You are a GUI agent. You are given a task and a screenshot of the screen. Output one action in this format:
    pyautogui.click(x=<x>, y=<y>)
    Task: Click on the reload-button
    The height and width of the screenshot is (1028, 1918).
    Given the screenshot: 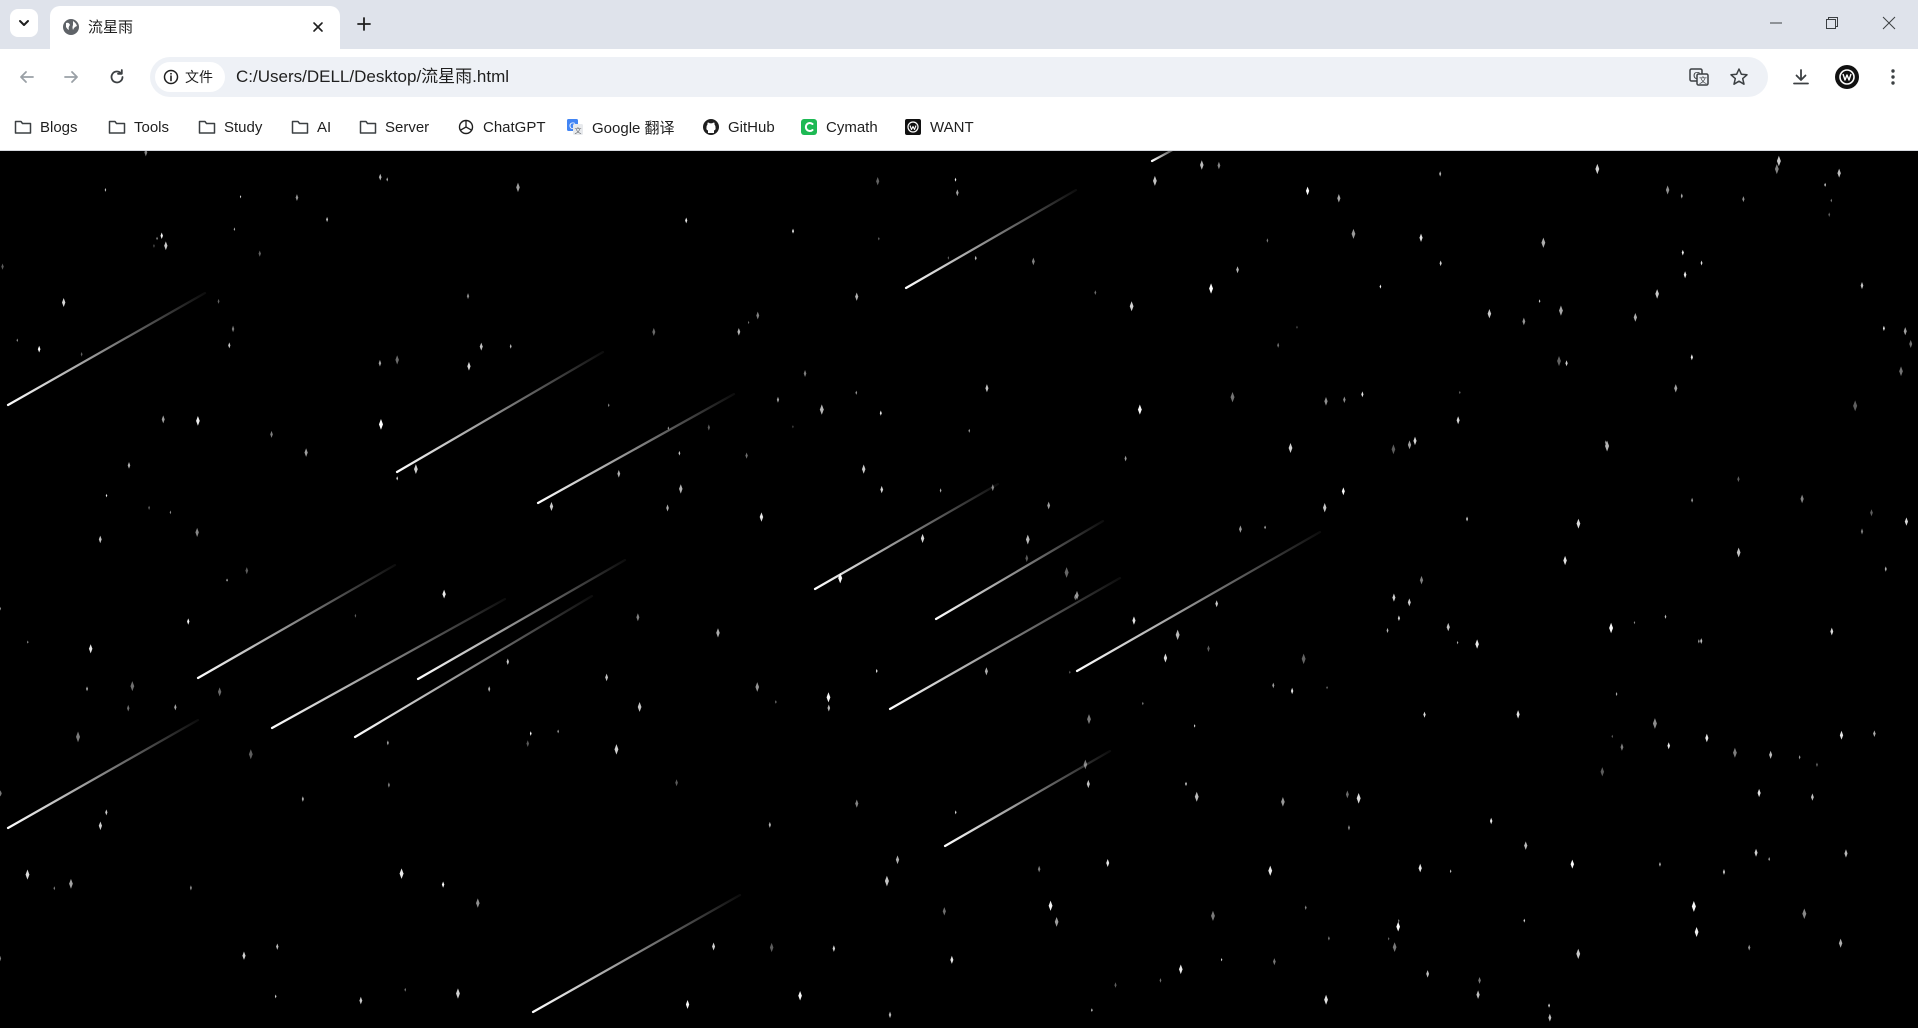 What is the action you would take?
    pyautogui.click(x=117, y=77)
    